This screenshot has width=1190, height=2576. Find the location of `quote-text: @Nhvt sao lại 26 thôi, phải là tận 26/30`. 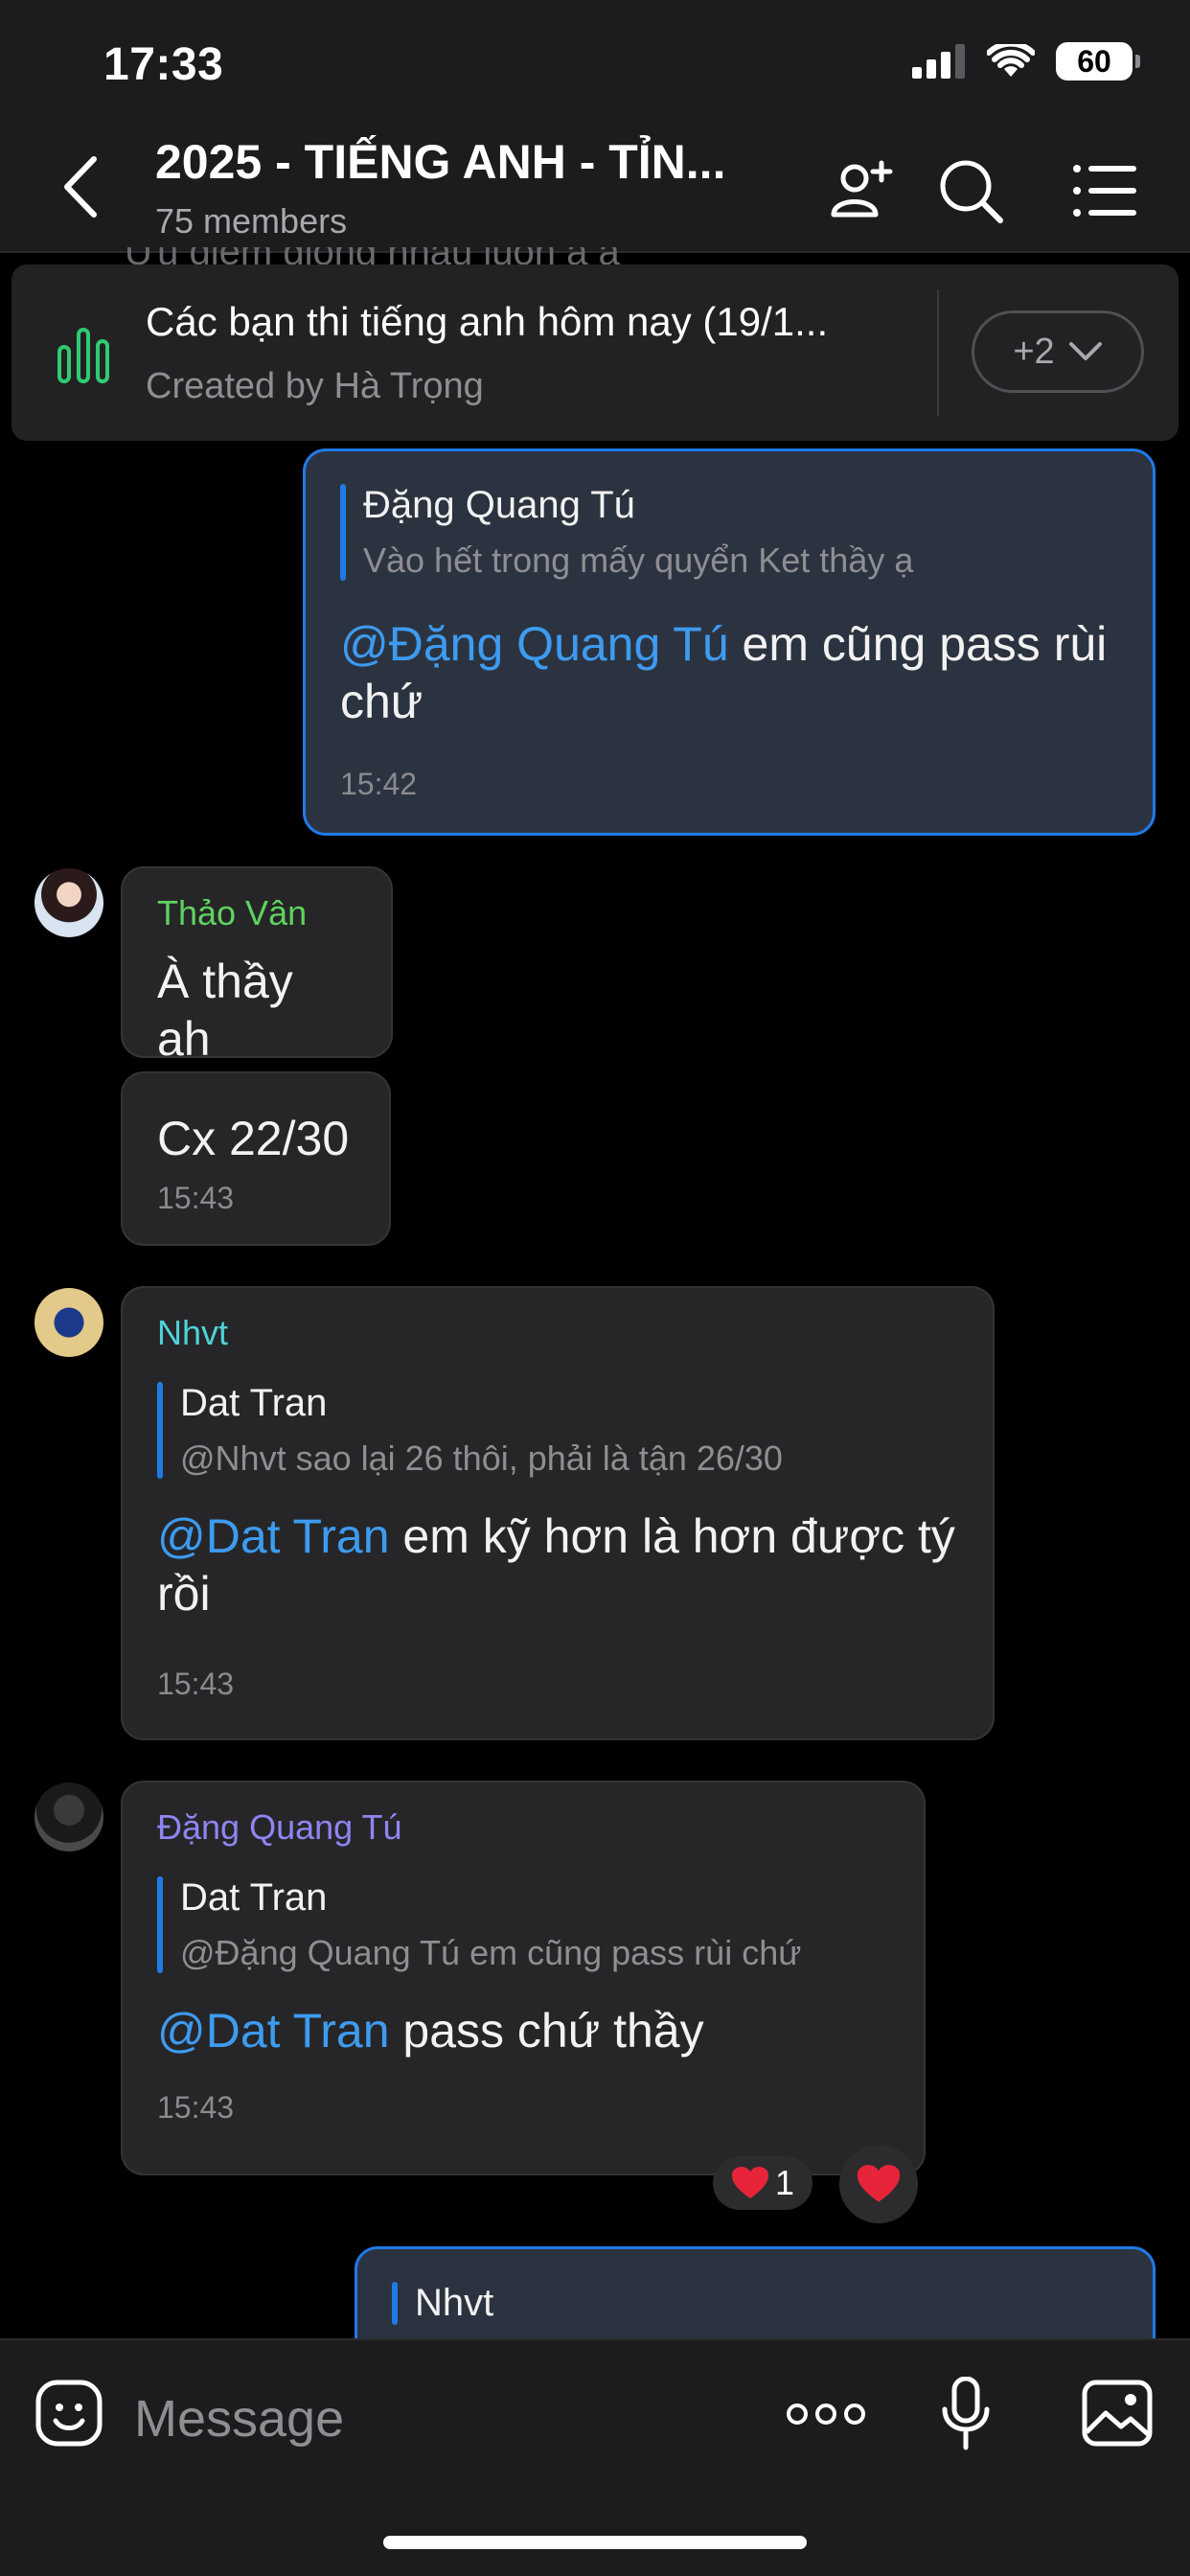

quote-text: @Nhvt sao lại 26 thôi, phải là tận 26/30 is located at coordinates (482, 1458).